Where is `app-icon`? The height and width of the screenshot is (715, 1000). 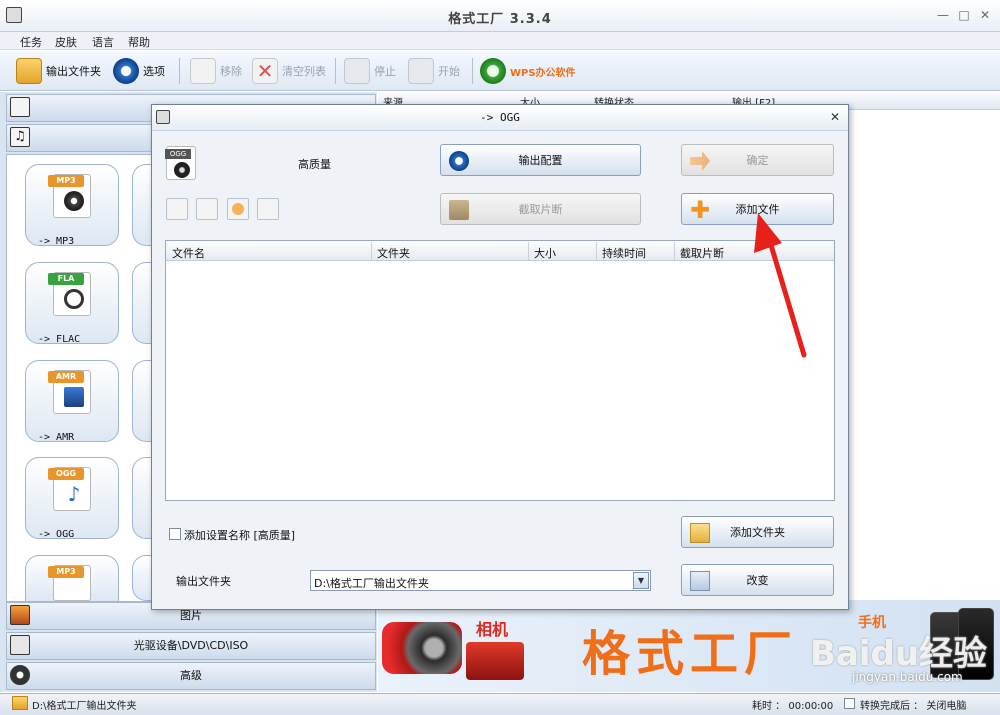
app-icon is located at coordinates (14, 15).